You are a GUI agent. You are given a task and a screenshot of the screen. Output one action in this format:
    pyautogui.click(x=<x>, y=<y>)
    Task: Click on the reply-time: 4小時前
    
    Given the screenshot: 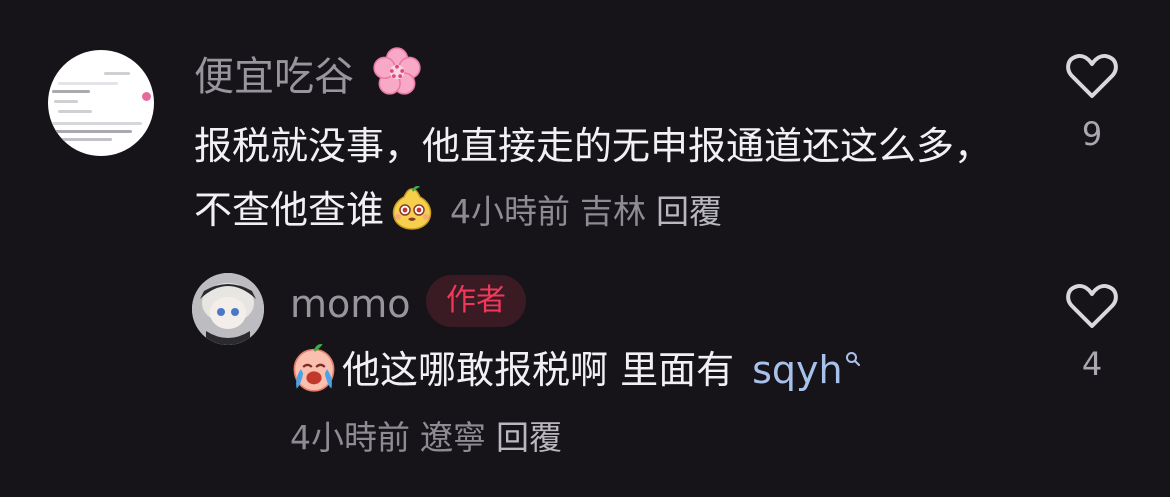 What is the action you would take?
    pyautogui.click(x=350, y=437)
    